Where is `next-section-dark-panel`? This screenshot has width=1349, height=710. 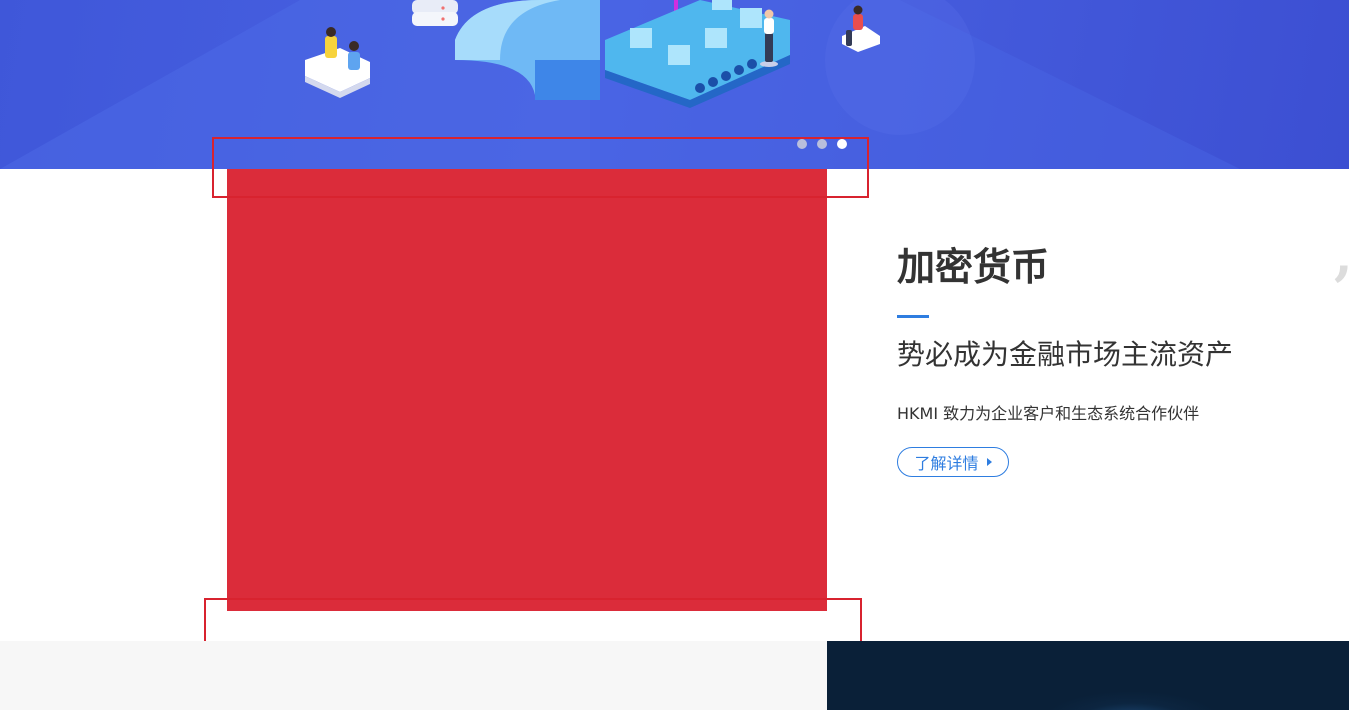
next-section-dark-panel is located at coordinates (1088, 675).